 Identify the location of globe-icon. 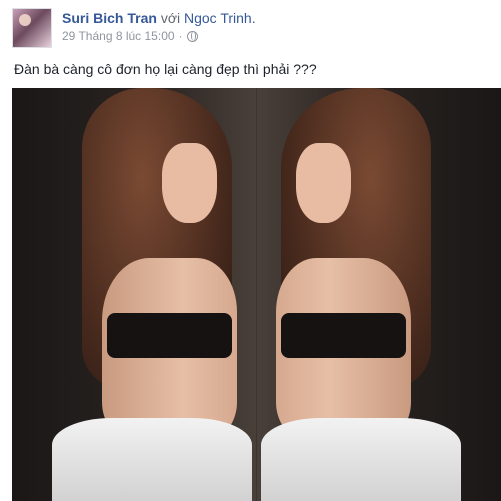
(192, 36).